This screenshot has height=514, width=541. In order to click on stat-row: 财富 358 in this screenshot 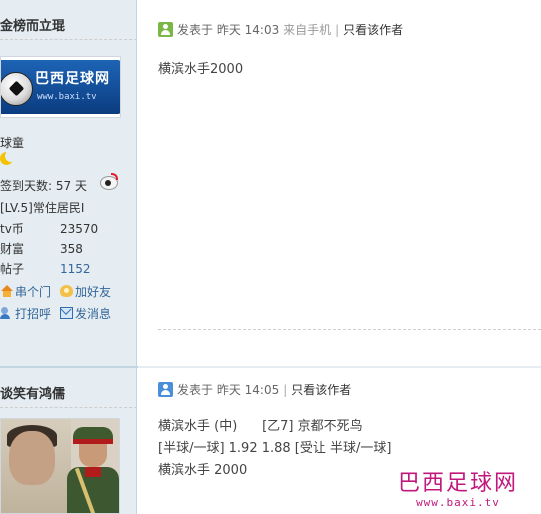, I will do `click(65, 249)`.